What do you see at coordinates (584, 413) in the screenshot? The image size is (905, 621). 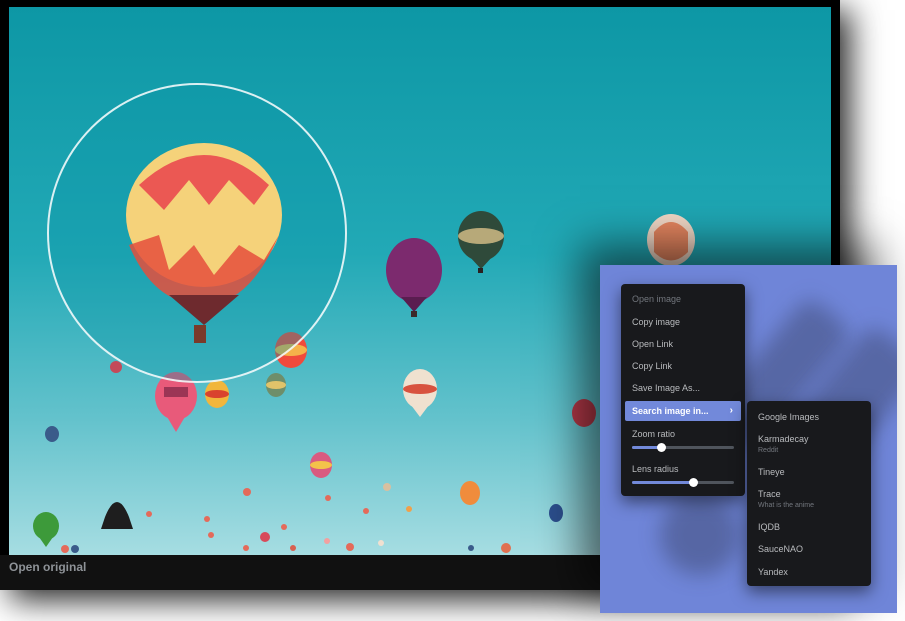 I see `balloon-red-right` at bounding box center [584, 413].